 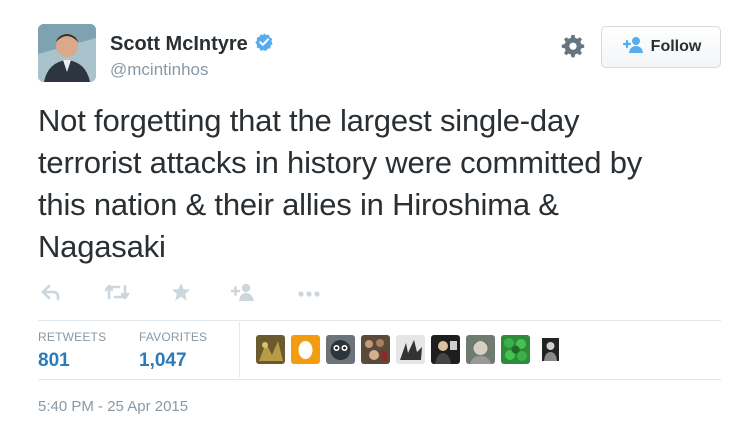 What do you see at coordinates (54, 360) in the screenshot?
I see `retweets-count: 801` at bounding box center [54, 360].